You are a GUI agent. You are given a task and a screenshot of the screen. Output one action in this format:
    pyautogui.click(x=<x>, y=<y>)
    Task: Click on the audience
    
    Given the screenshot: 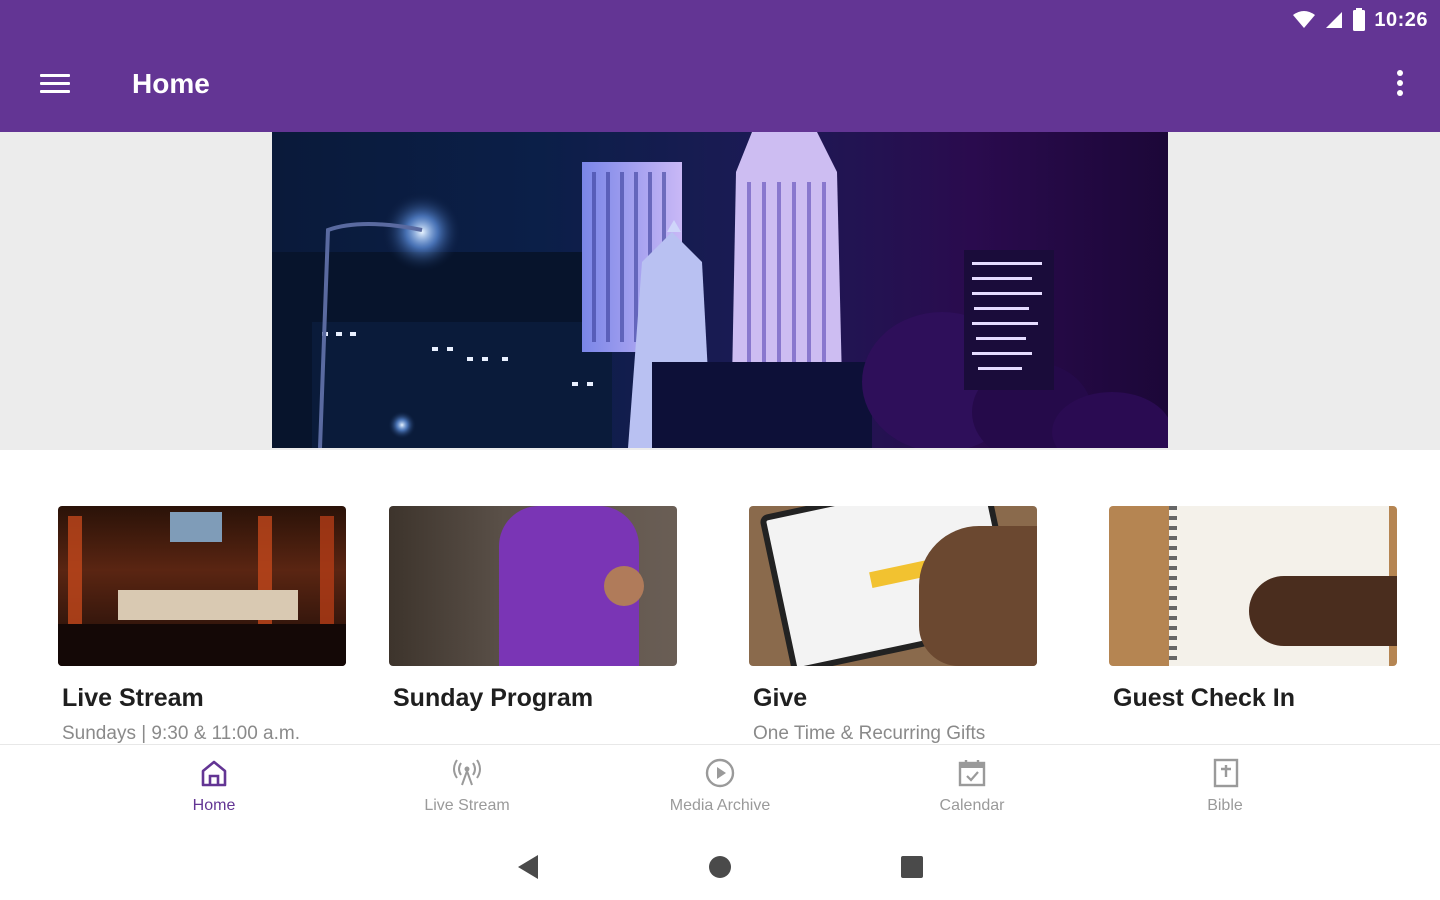 What is the action you would take?
    pyautogui.click(x=202, y=645)
    